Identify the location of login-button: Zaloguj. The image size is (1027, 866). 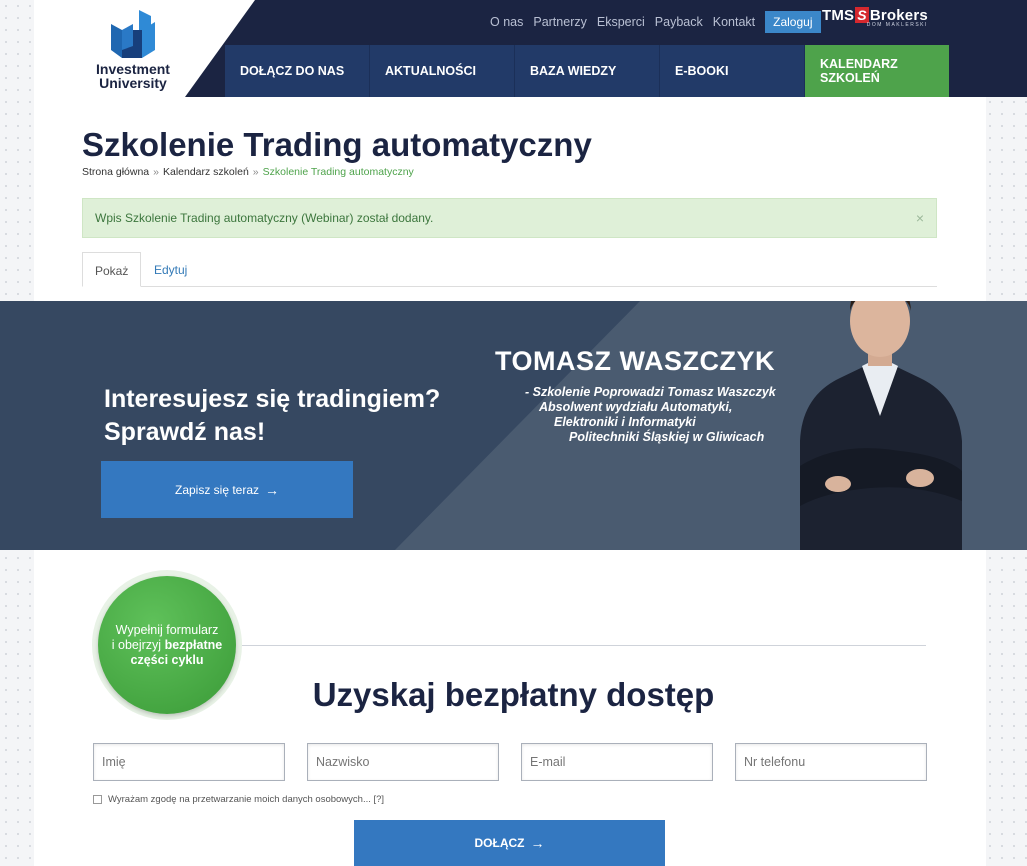
(793, 22).